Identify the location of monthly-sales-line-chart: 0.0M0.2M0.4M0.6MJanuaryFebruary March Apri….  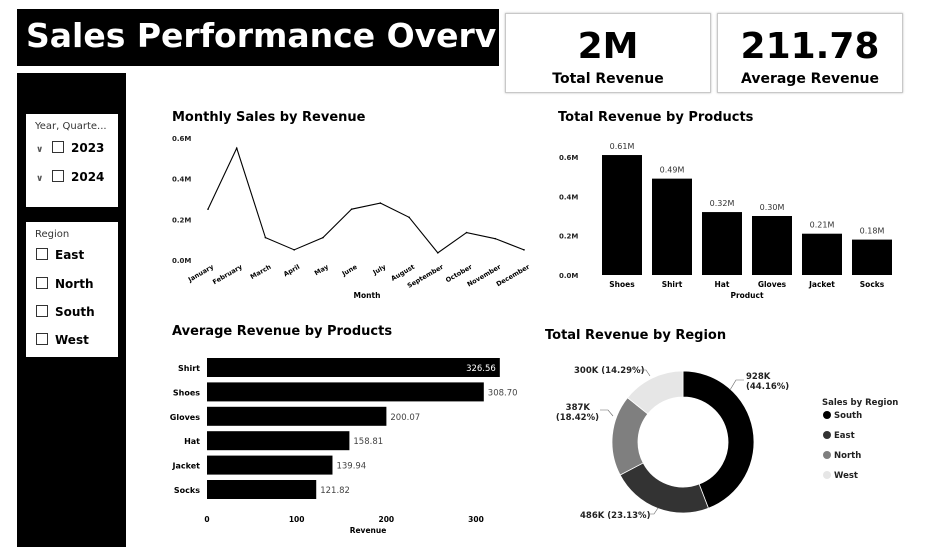
(352, 217).